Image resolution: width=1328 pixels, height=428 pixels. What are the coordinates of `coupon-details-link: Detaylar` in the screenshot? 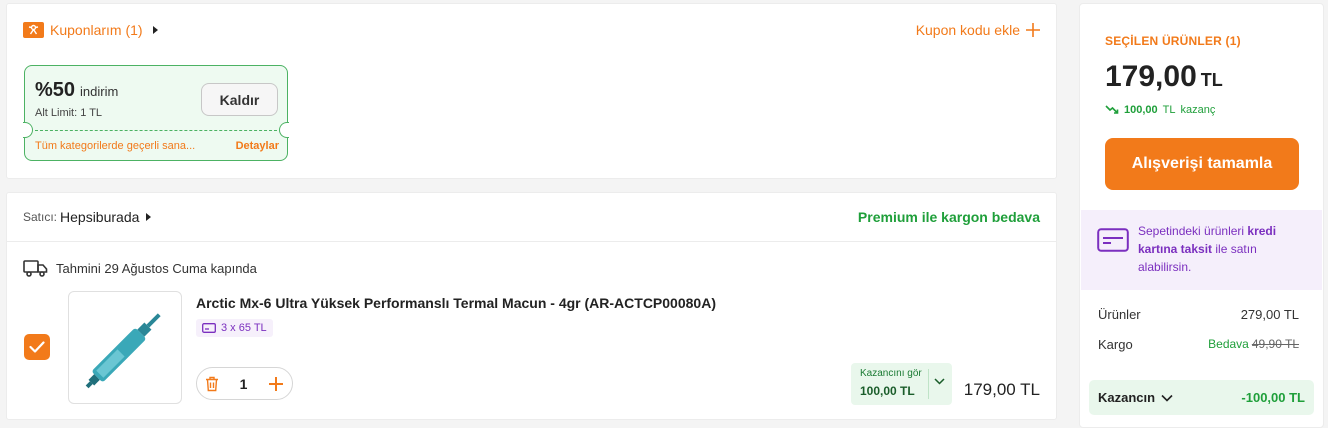 It's located at (257, 146).